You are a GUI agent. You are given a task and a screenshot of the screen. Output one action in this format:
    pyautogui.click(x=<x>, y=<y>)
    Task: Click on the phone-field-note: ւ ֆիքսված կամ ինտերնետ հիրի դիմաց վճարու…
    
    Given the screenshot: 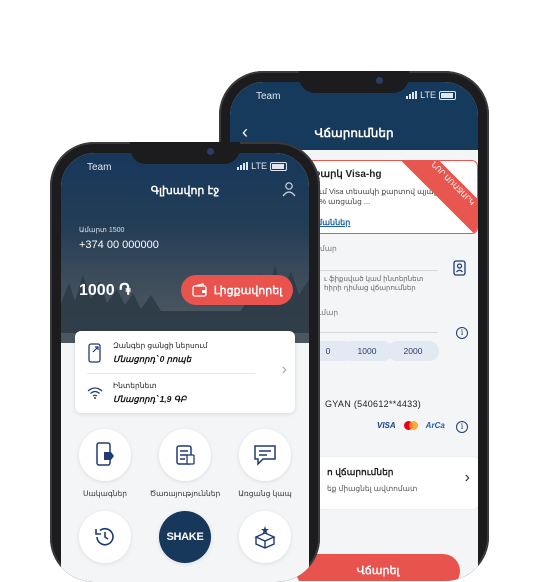 What is the action you would take?
    pyautogui.click(x=374, y=284)
    